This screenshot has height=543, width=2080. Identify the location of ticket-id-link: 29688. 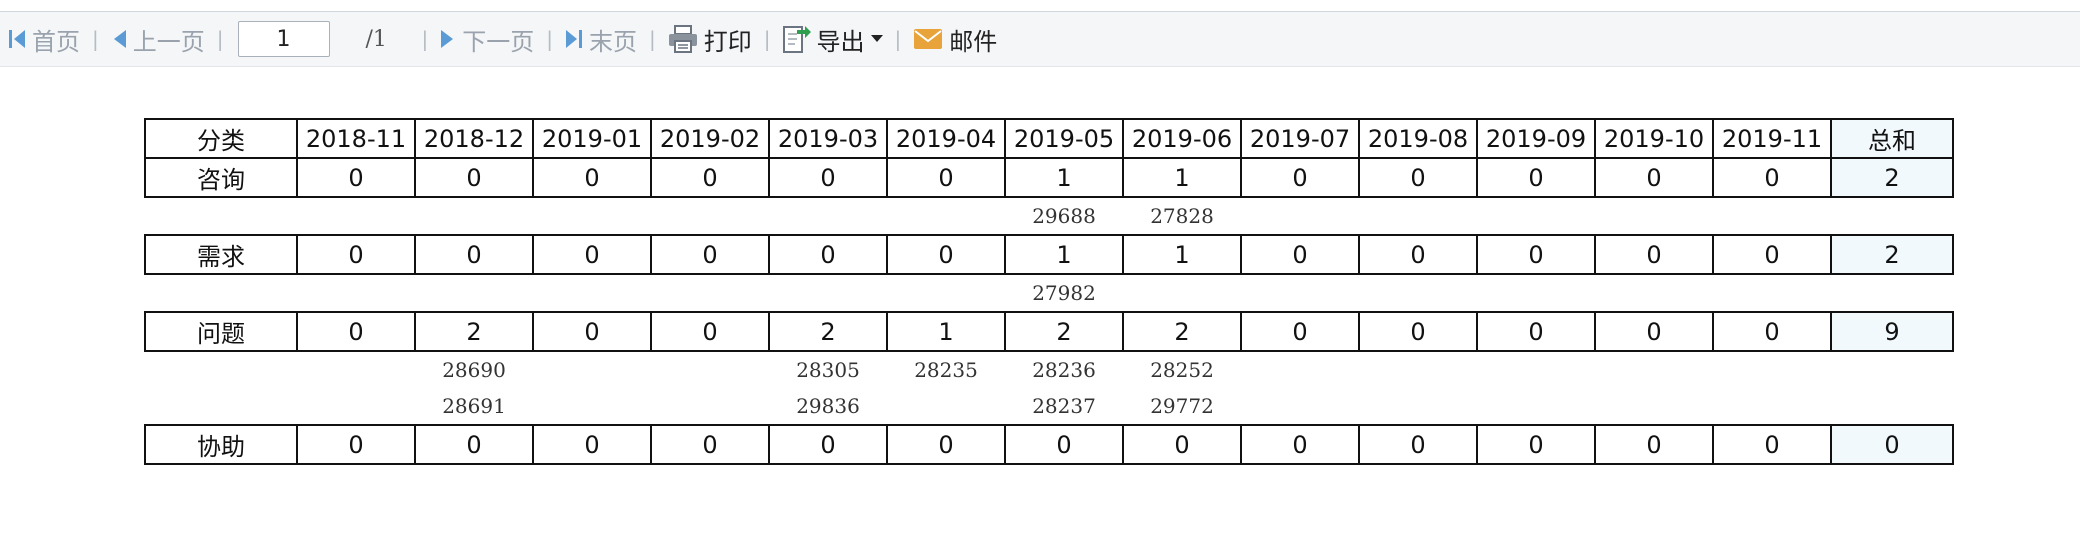
(1064, 216).